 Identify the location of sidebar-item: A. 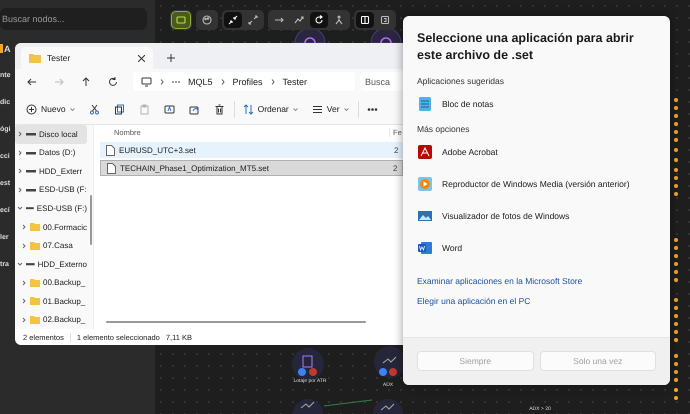
(7, 49).